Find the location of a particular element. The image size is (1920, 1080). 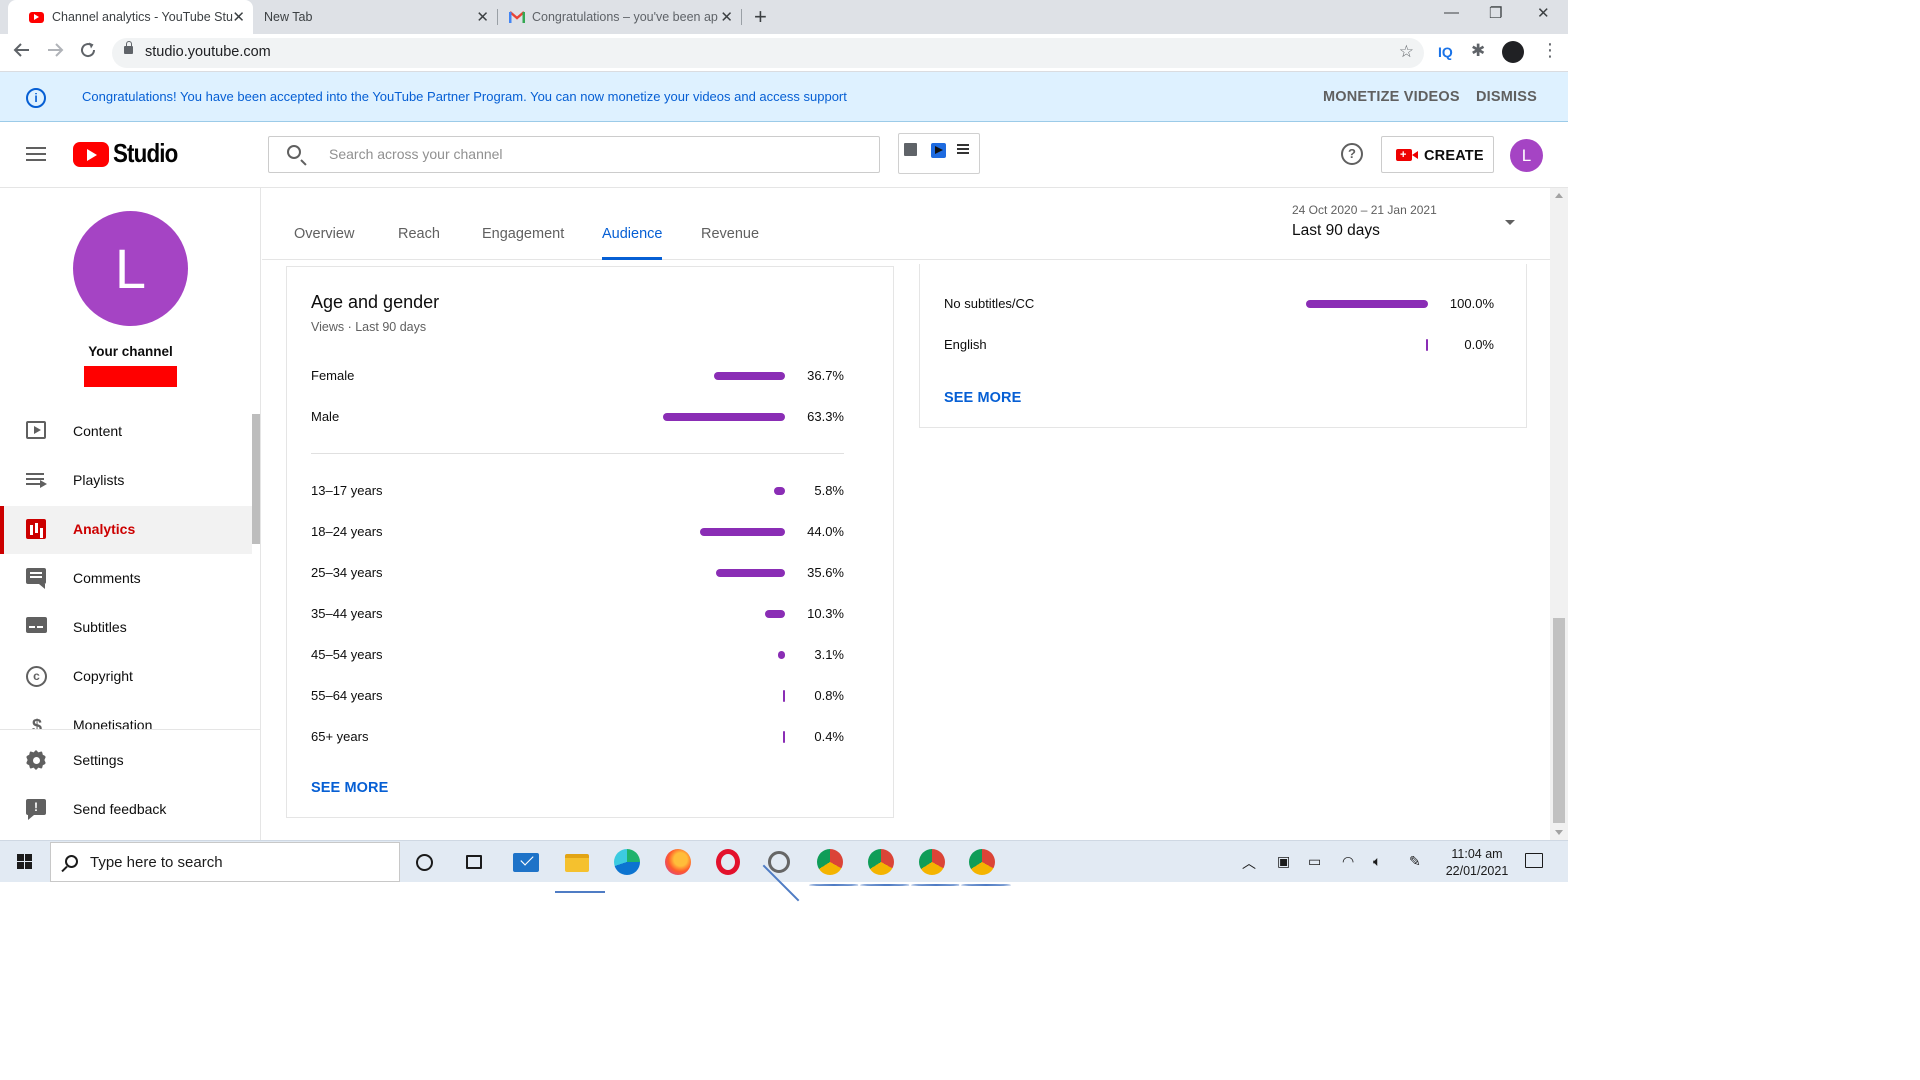

age-row: 65+ years 0.4% is located at coordinates (577, 739).